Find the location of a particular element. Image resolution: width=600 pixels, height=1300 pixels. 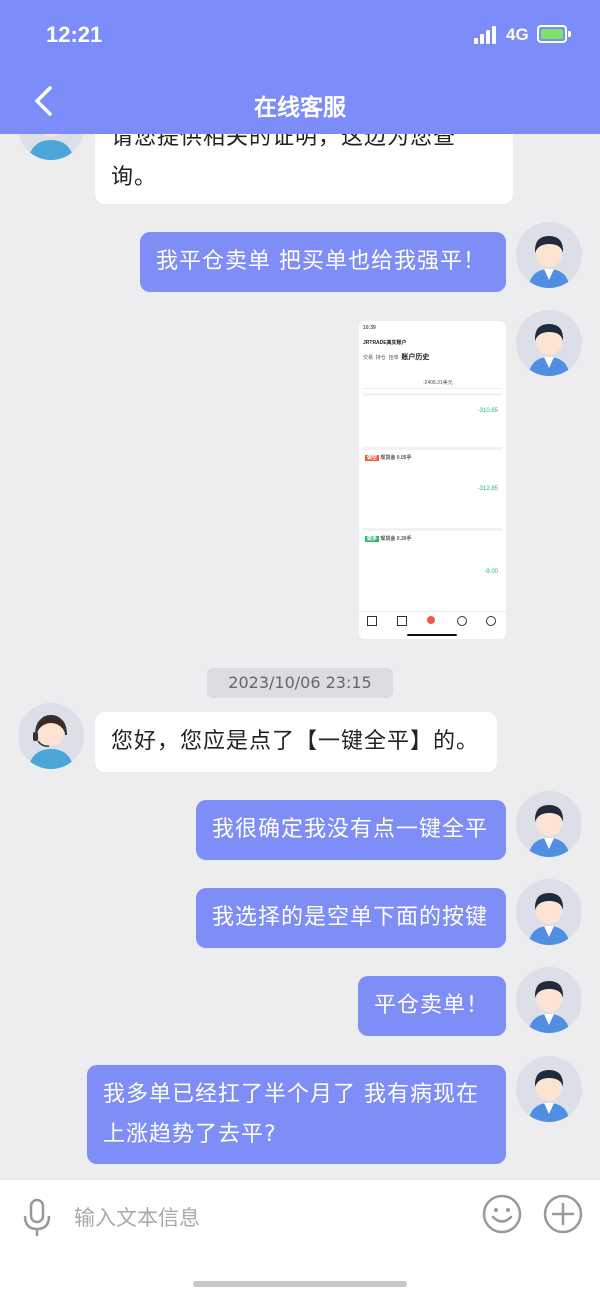

message-input: 输入文本信息 is located at coordinates (137, 1217).